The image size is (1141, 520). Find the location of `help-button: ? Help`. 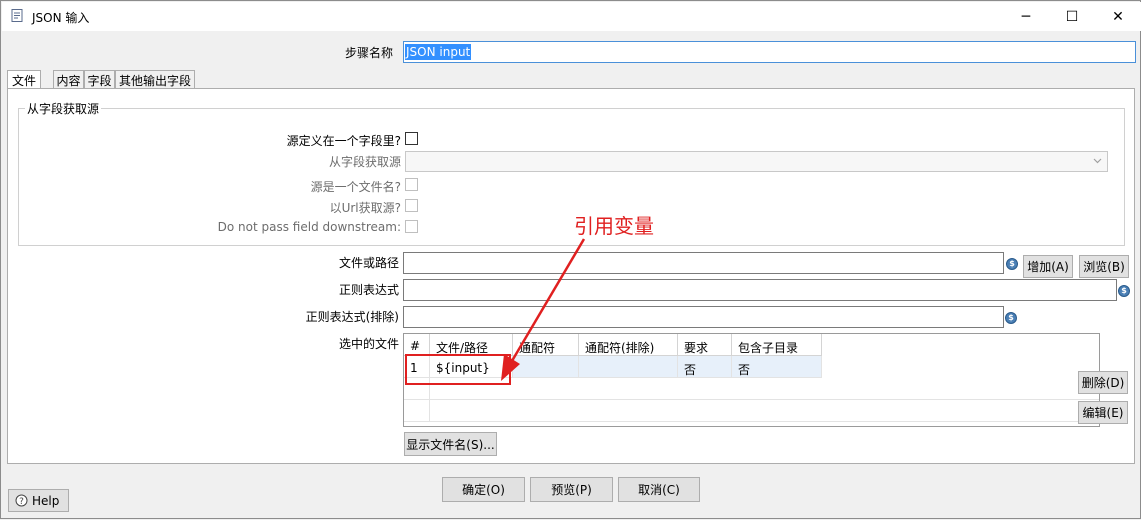

help-button: ? Help is located at coordinates (38, 500).